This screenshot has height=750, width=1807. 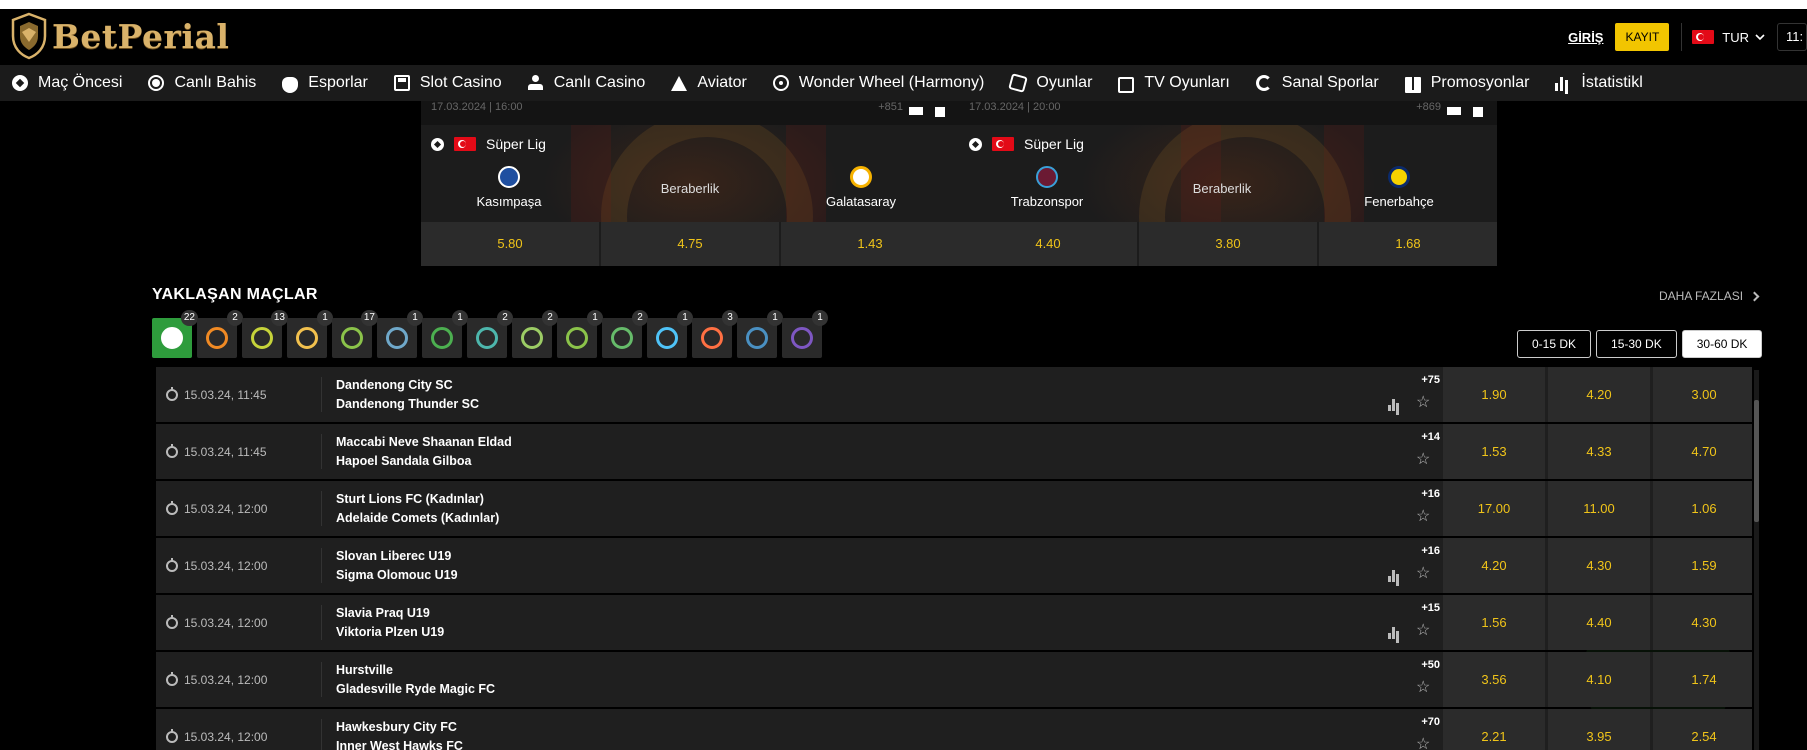 I want to click on nav-slot-casino: Slot Casino, so click(x=449, y=83).